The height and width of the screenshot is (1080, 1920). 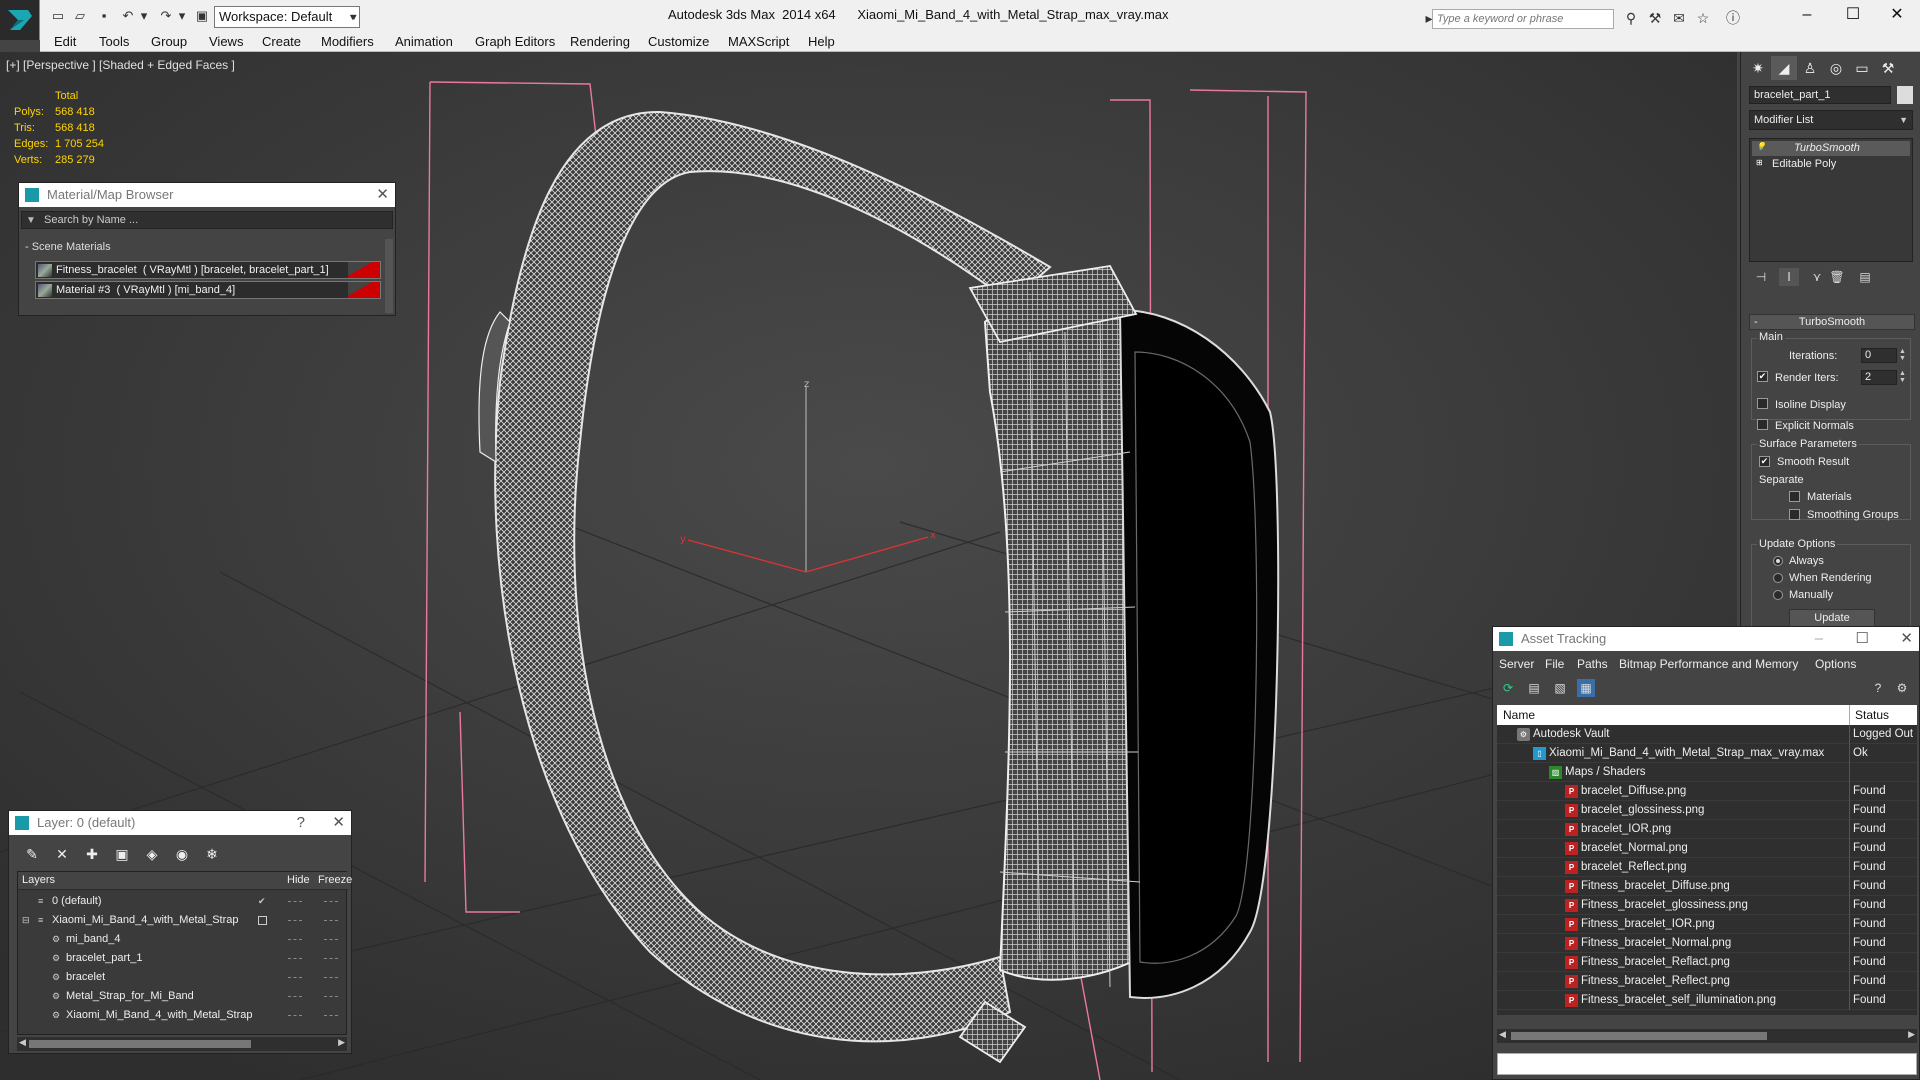 What do you see at coordinates (202, 16) in the screenshot?
I see `project-folder-icon: ▣` at bounding box center [202, 16].